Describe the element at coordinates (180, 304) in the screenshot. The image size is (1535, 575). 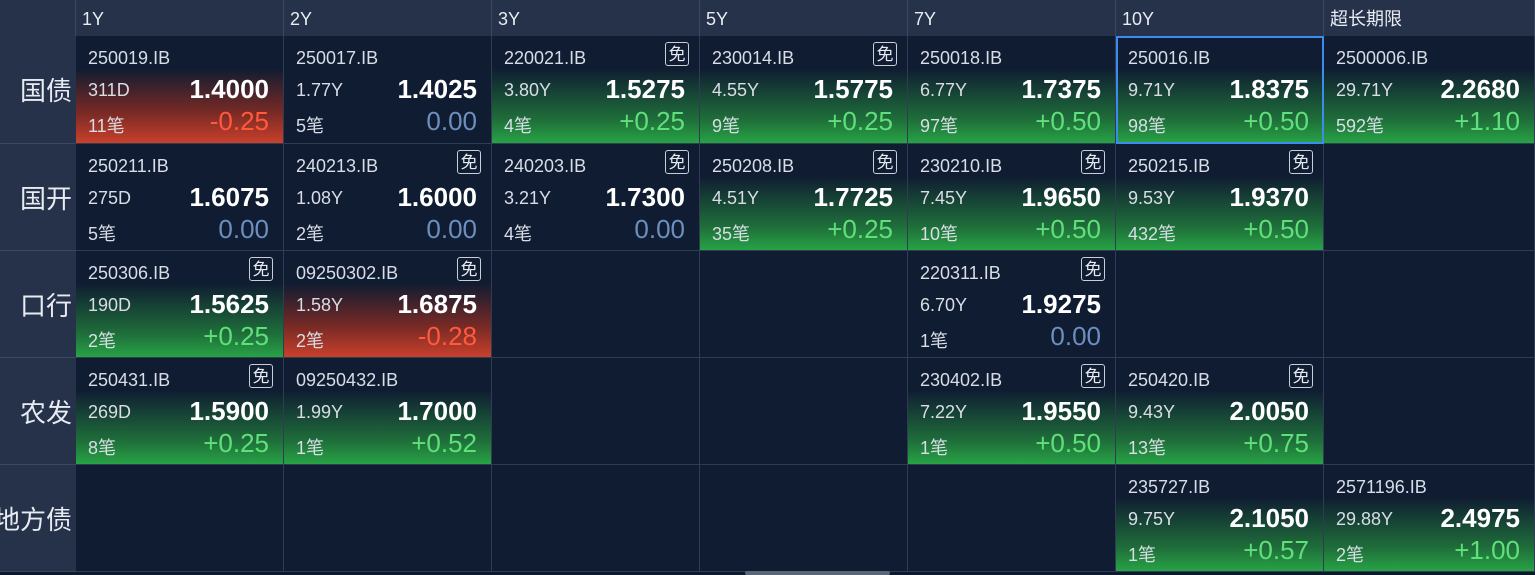
I see `bond-quote-cell: 250306.IB 免 190D 1.5625 2笔 +0.25` at that location.